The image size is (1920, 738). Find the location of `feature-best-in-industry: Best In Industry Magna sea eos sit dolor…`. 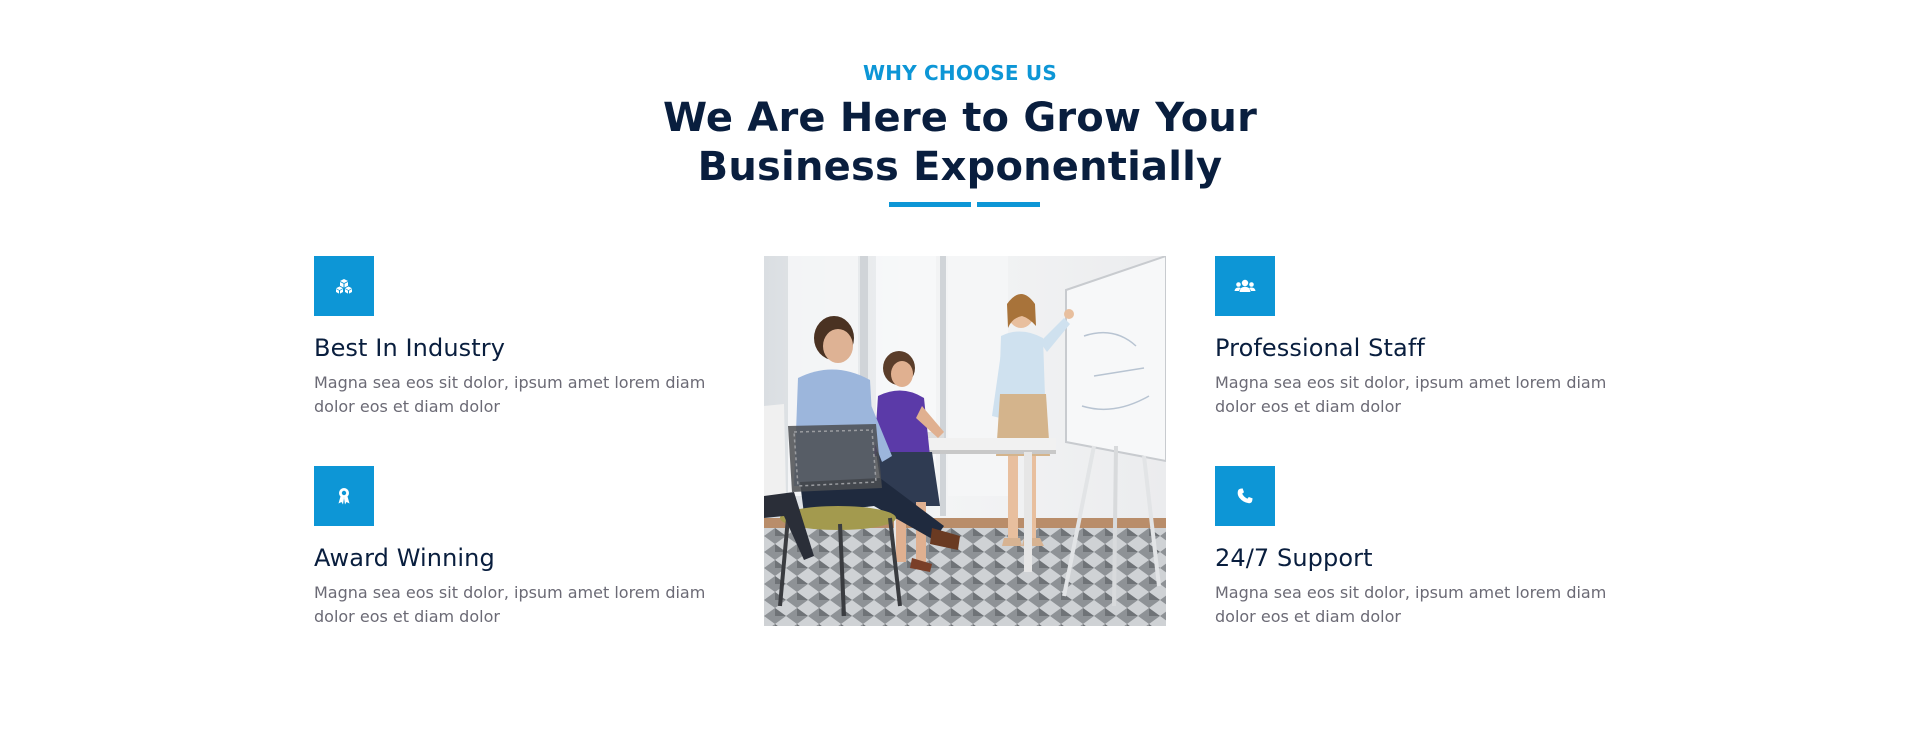

feature-best-in-industry: Best In Industry Magna sea eos sit dolor… is located at coordinates (524, 337).